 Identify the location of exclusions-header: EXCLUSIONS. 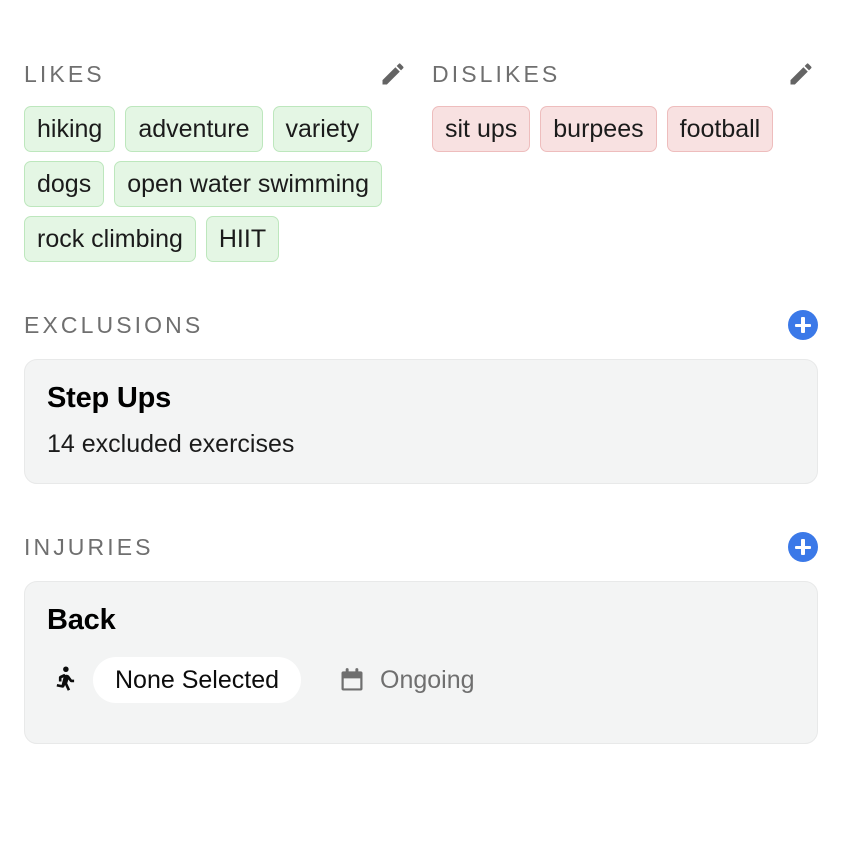
(421, 325).